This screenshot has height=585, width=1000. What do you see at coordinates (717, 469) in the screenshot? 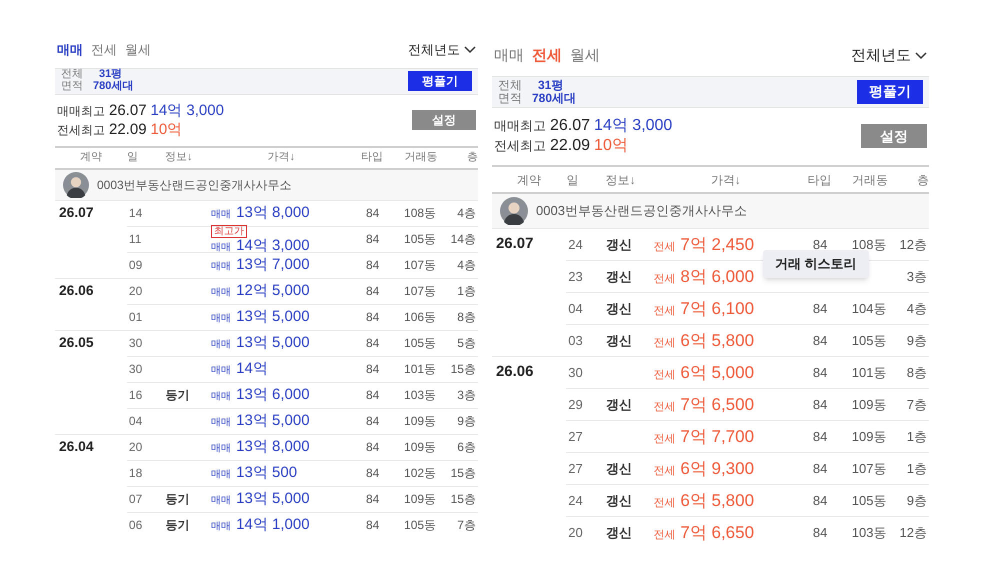
I see `price-cell: 6억 9,300` at bounding box center [717, 469].